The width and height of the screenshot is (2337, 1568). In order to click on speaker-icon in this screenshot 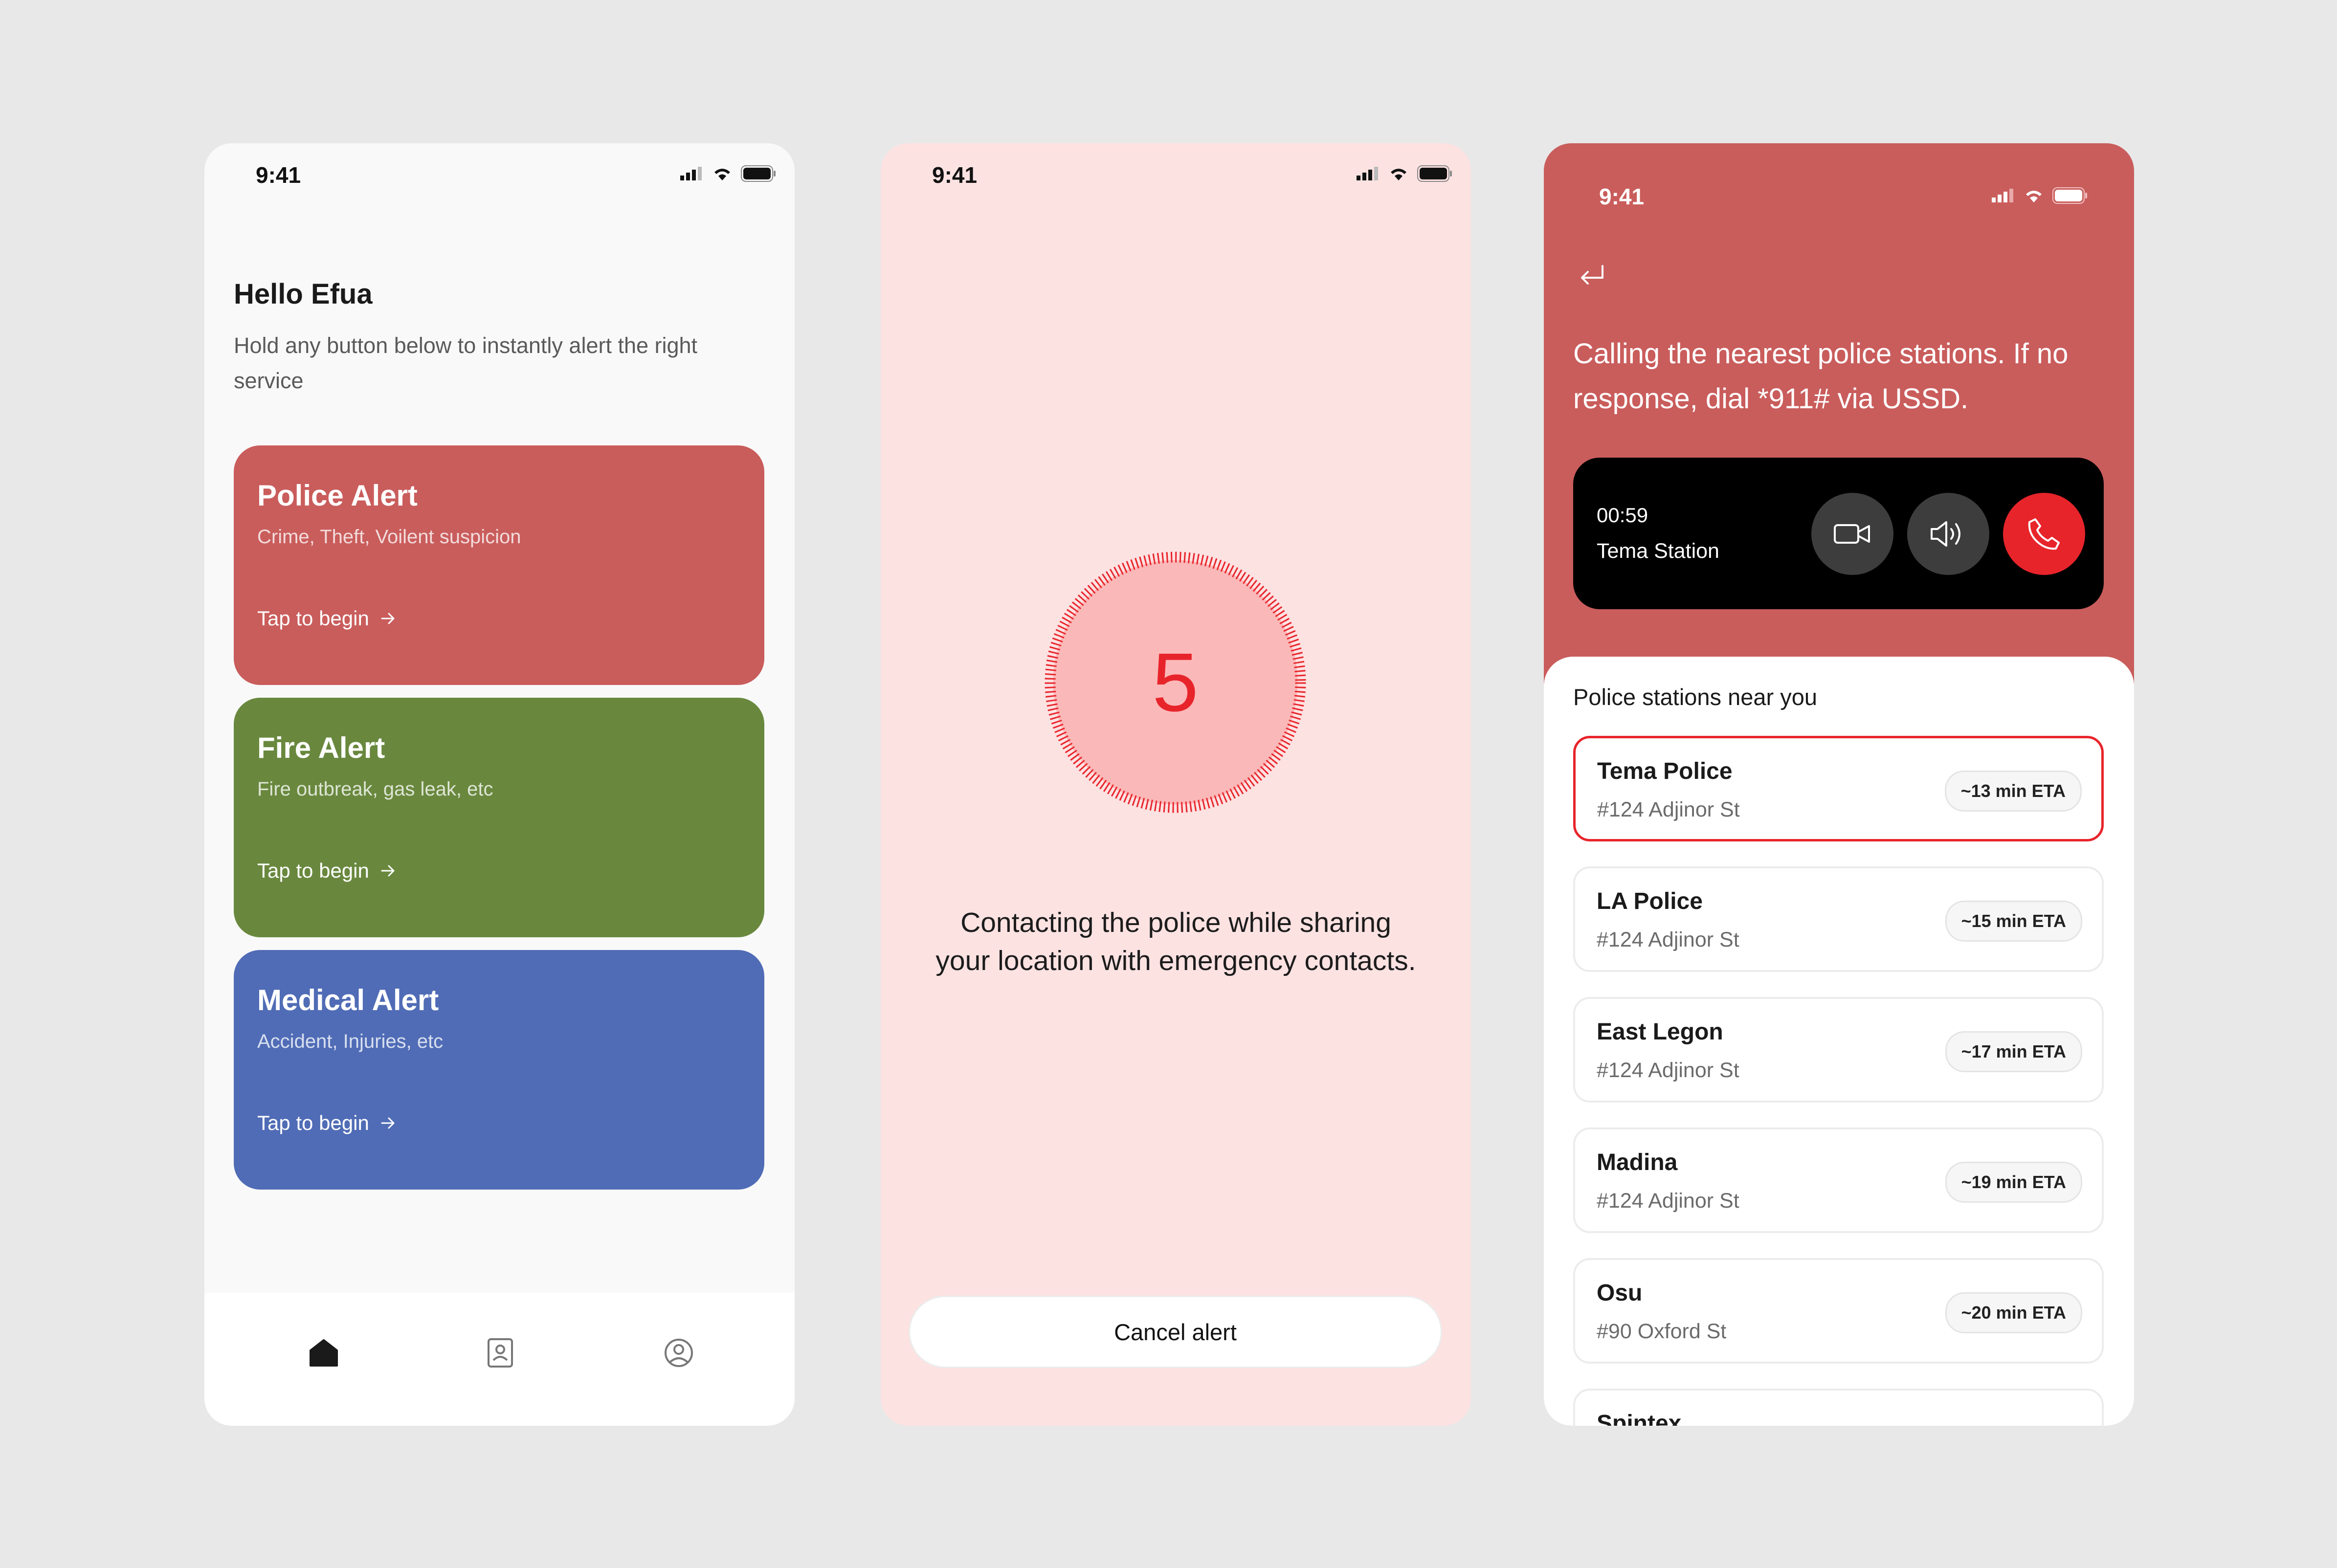, I will do `click(1945, 534)`.